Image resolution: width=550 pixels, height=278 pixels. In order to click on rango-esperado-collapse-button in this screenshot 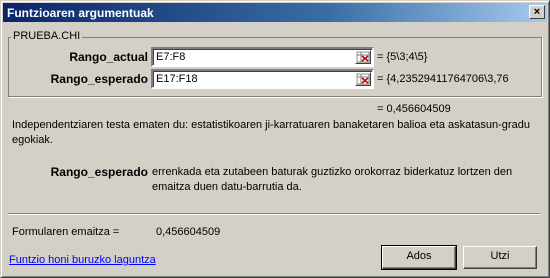, I will do `click(363, 79)`.